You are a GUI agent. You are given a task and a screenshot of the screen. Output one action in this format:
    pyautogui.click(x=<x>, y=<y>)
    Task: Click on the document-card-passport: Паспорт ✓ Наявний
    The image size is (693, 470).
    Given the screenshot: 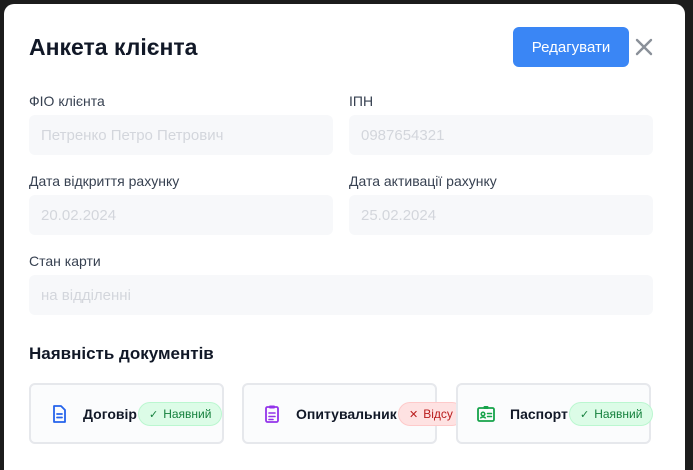 What is the action you would take?
    pyautogui.click(x=555, y=413)
    